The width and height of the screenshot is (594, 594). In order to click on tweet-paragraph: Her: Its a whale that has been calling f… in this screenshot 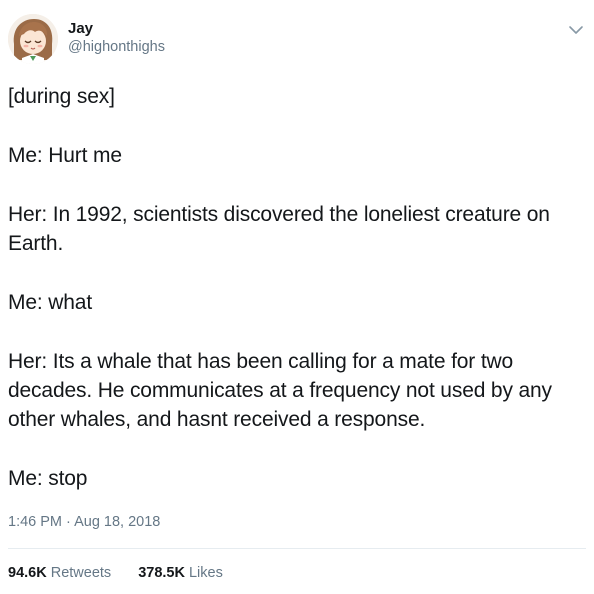, I will do `click(280, 390)`.